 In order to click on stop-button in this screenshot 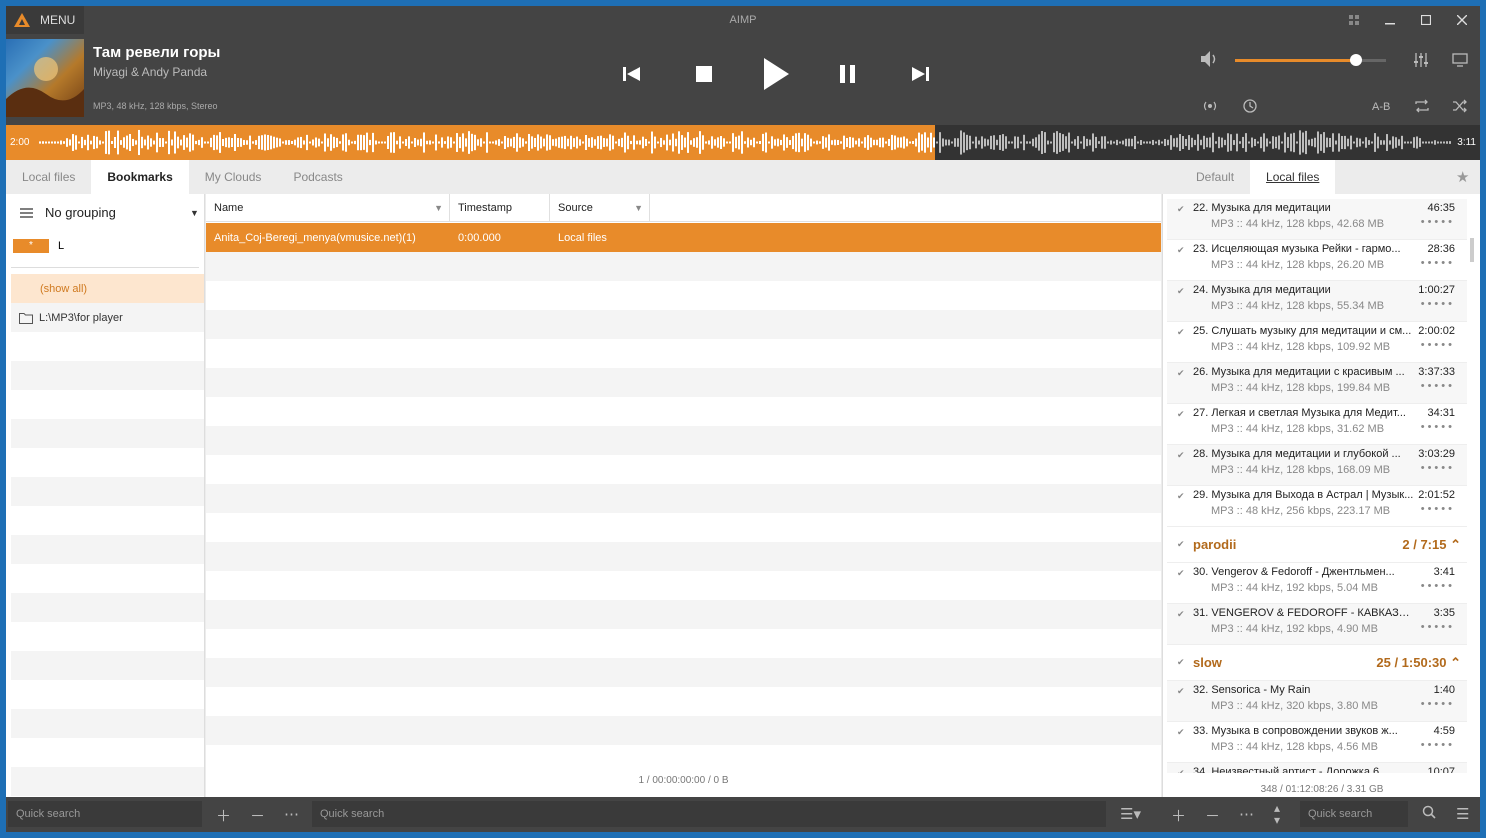, I will do `click(704, 74)`.